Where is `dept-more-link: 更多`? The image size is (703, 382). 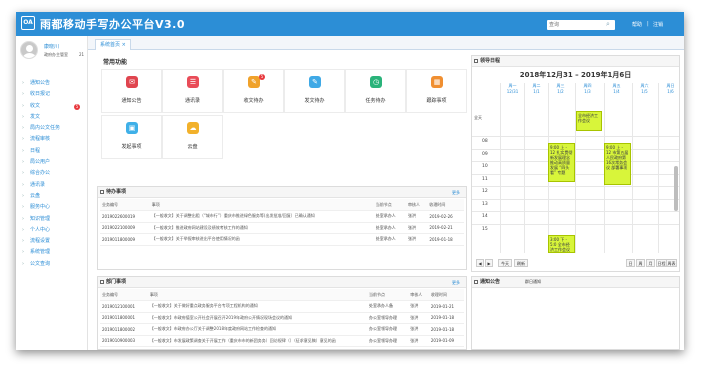 dept-more-link: 更多 is located at coordinates (456, 282).